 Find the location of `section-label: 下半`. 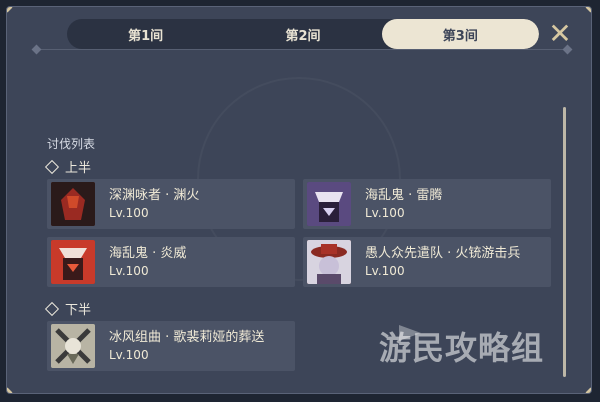

section-label: 下半 is located at coordinates (78, 310).